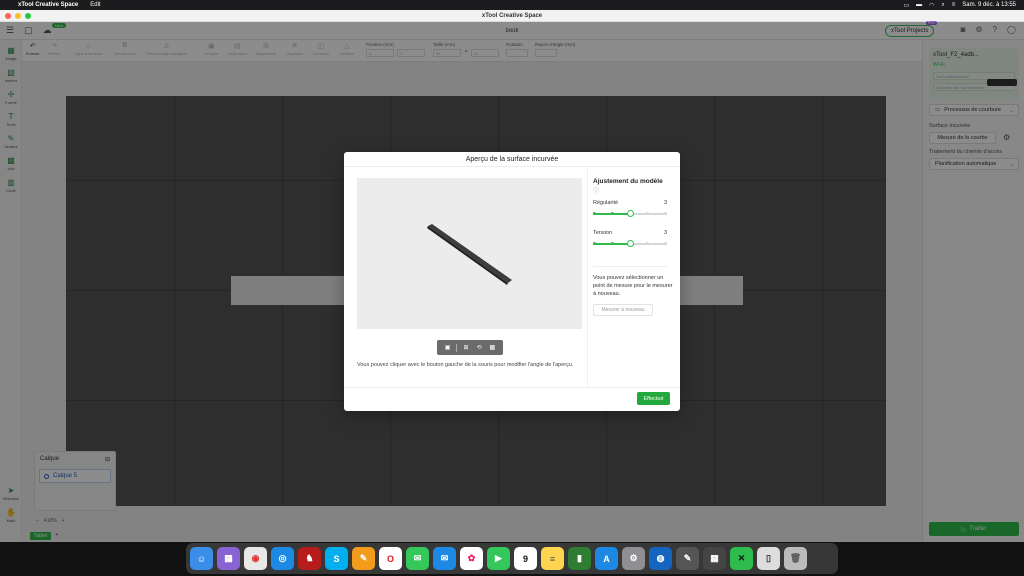  I want to click on tension-value: 3, so click(665, 233).